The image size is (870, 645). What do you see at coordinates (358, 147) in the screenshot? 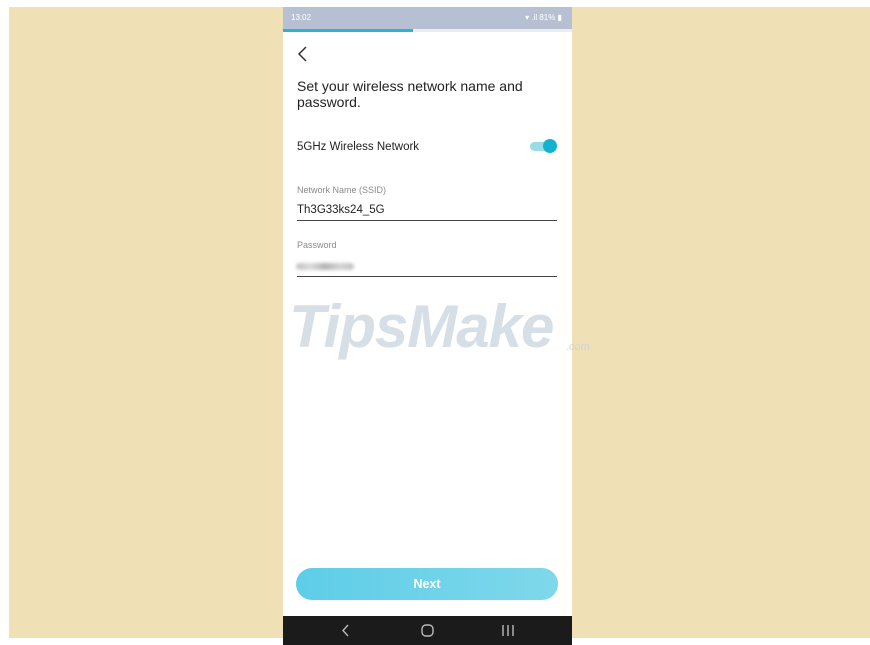
I see `wireless-toggle-label: 5GHz Wireless Network` at bounding box center [358, 147].